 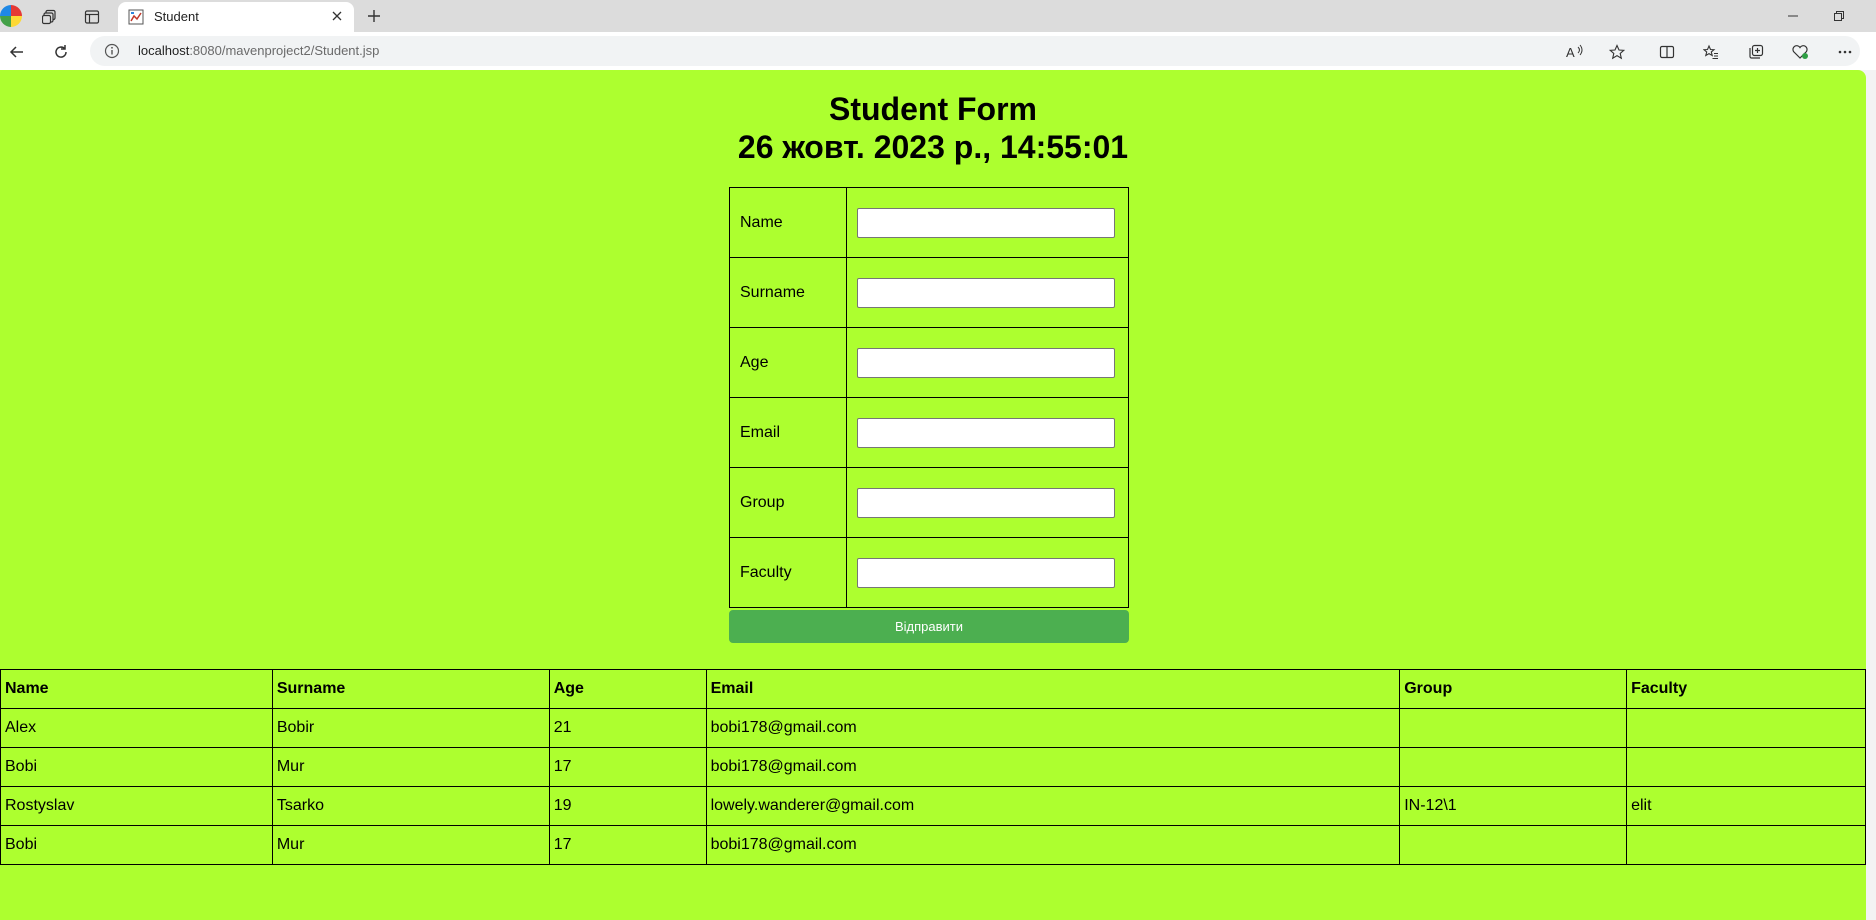 What do you see at coordinates (1570, 52) in the screenshot?
I see `svg-text: A` at bounding box center [1570, 52].